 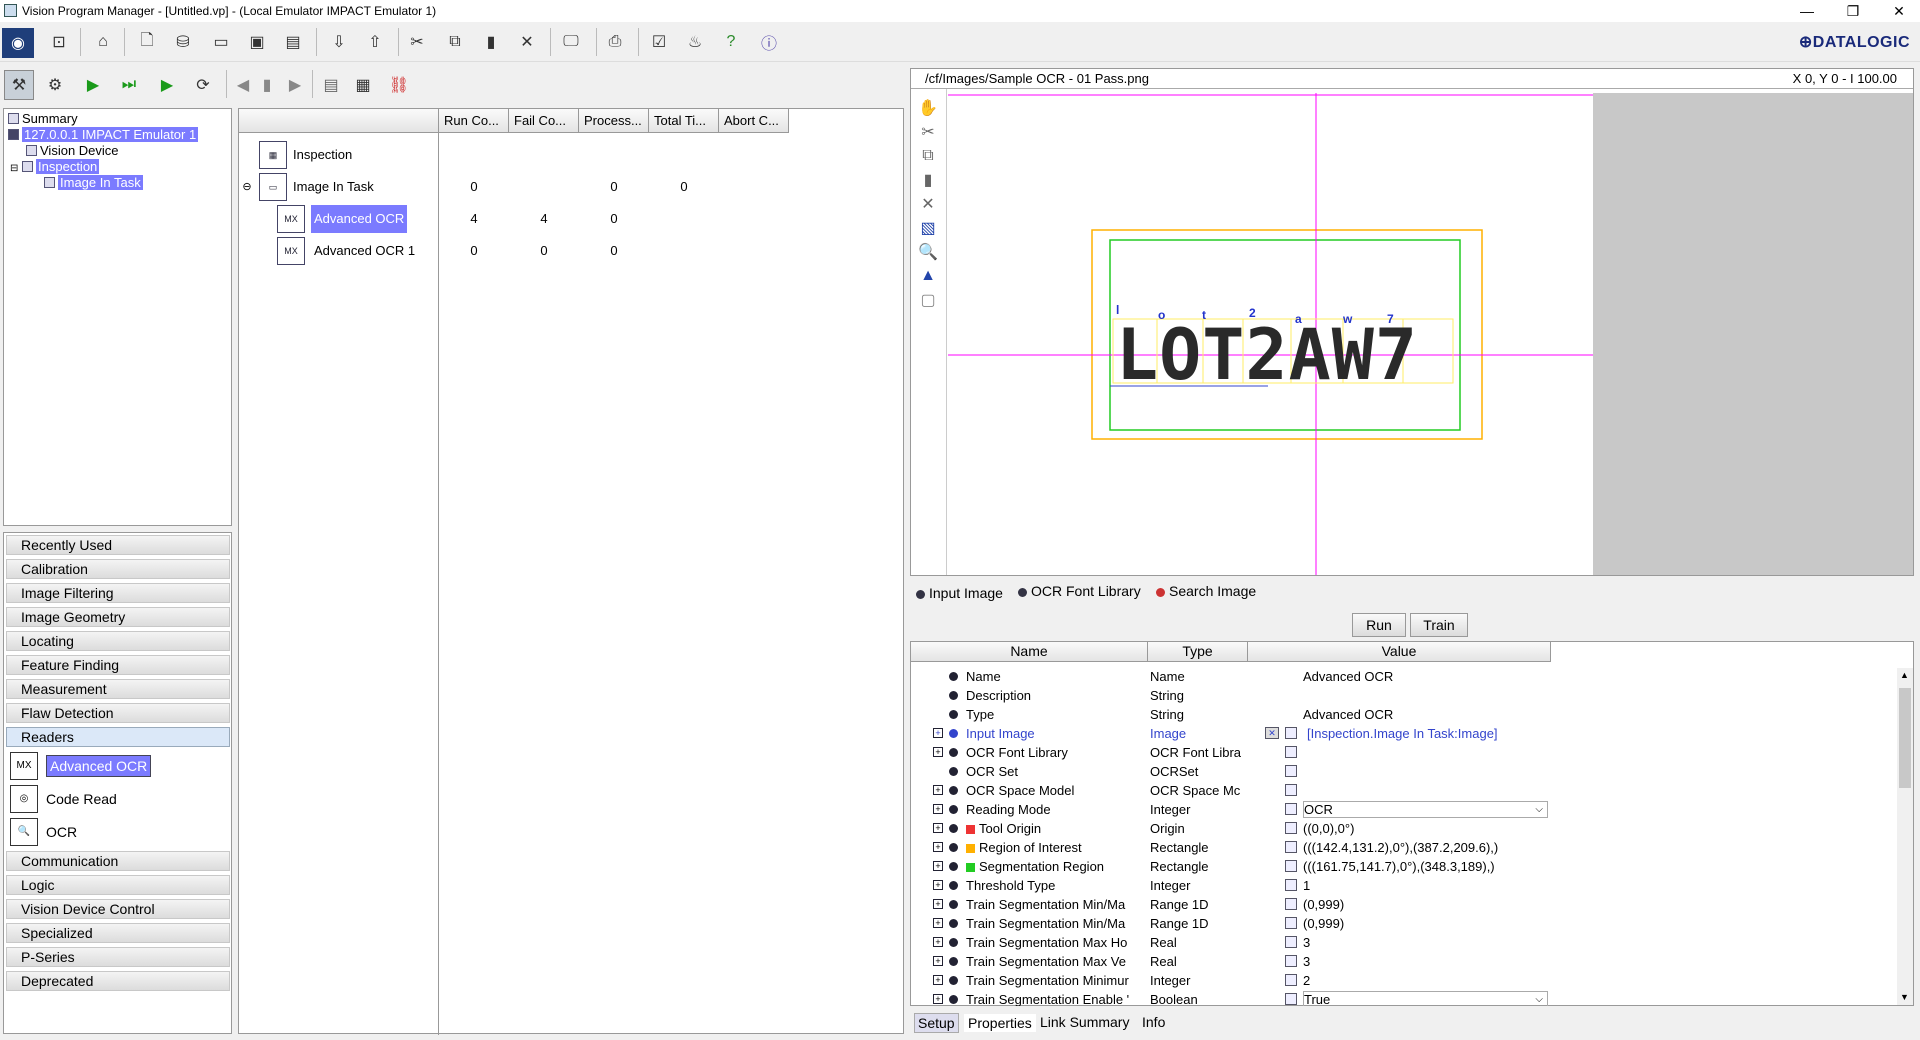 What do you see at coordinates (118, 909) in the screenshot?
I see `category-vision-device-control: Vision Device Control` at bounding box center [118, 909].